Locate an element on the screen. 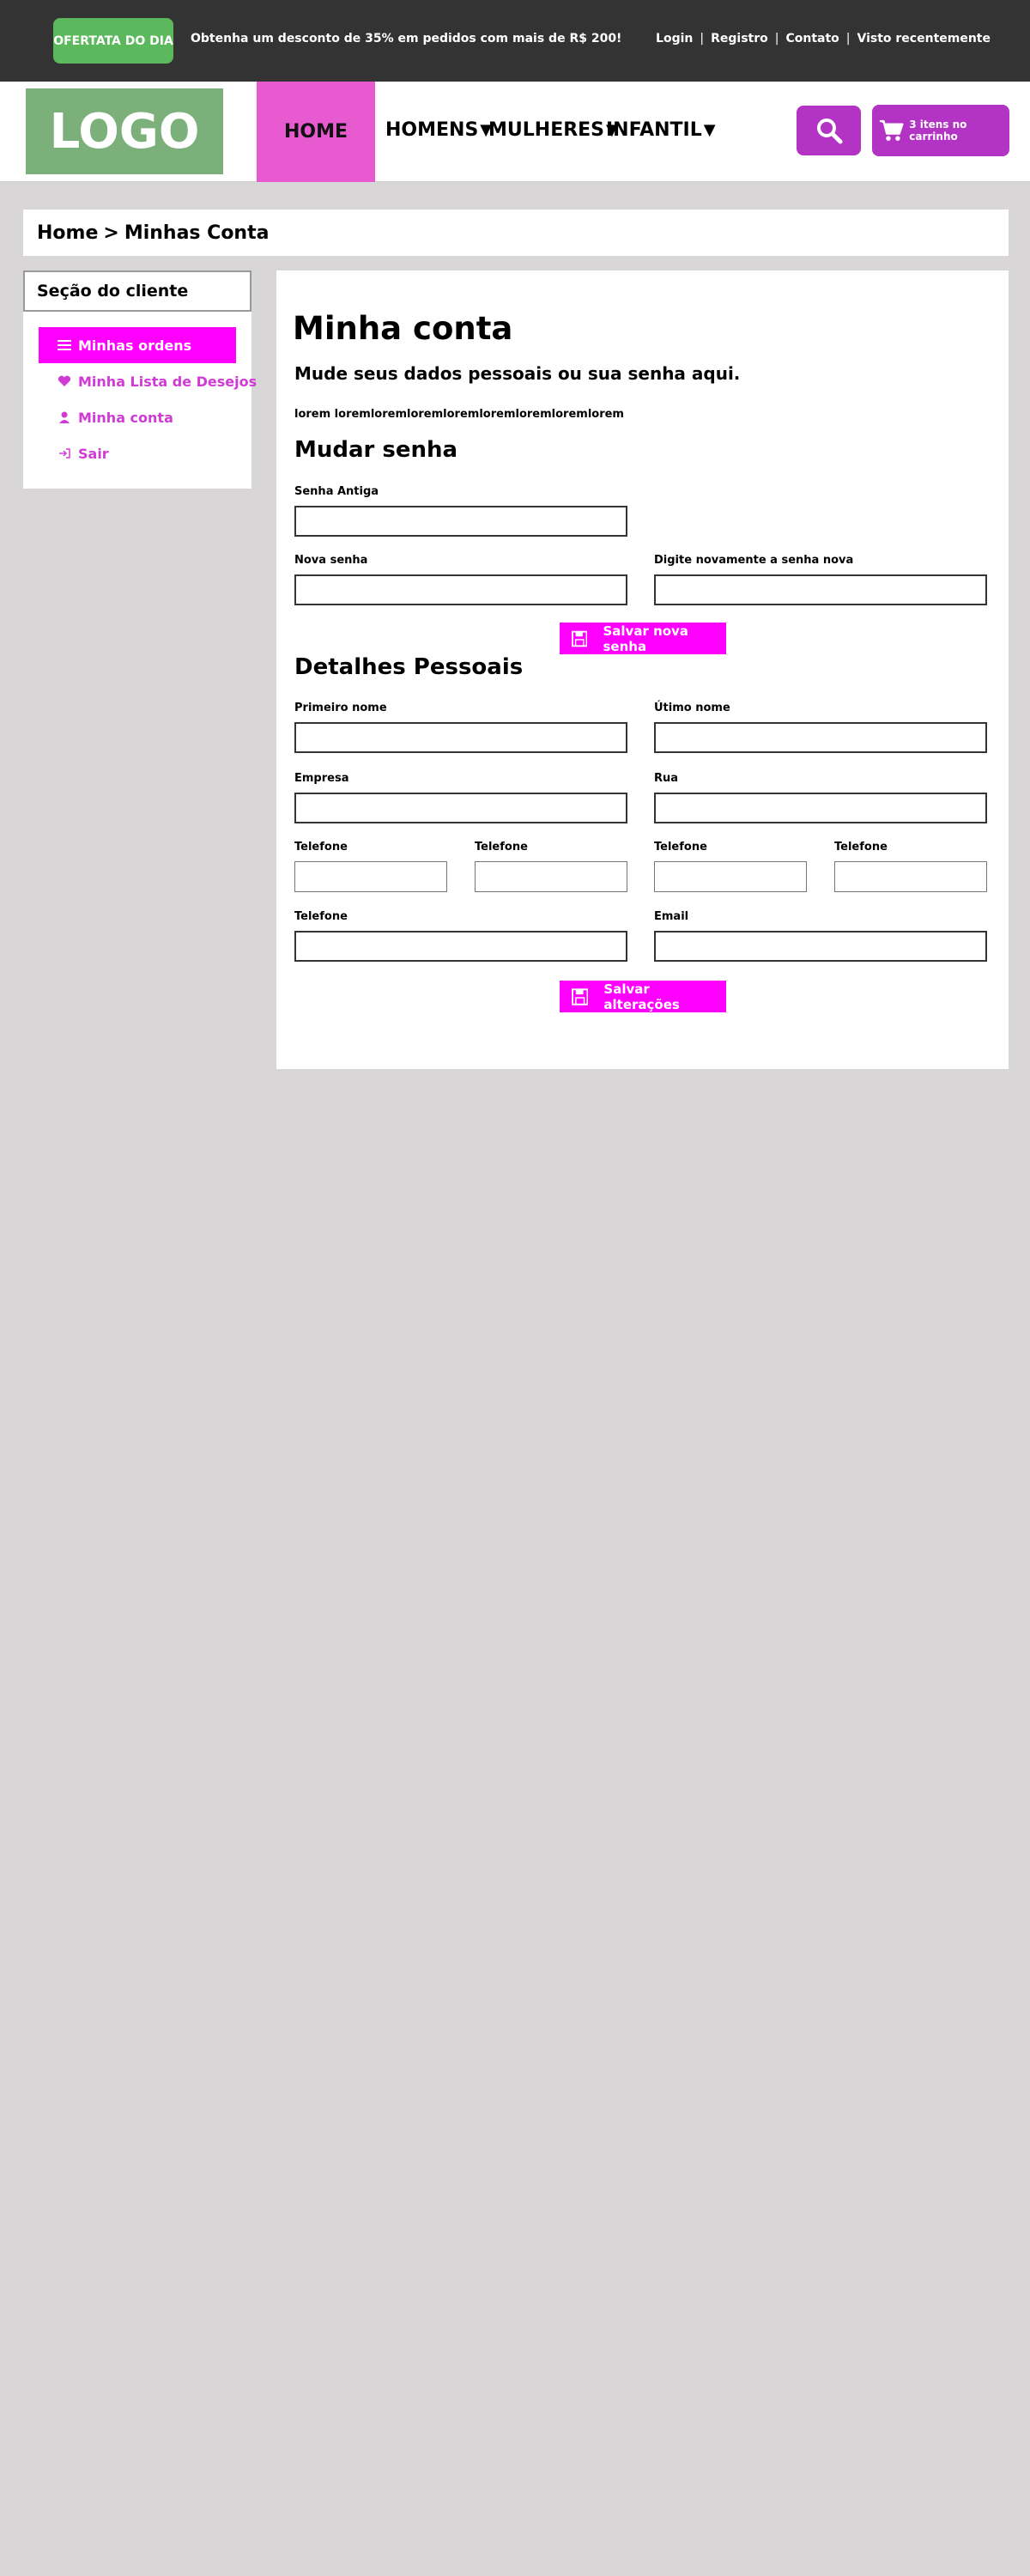  search-icon is located at coordinates (829, 131).